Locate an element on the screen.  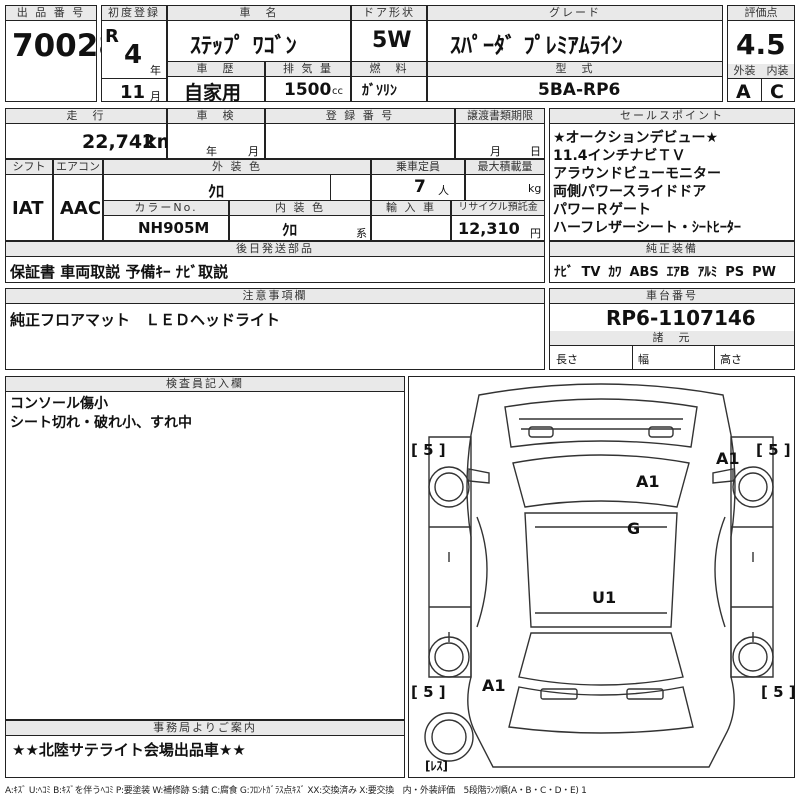
grade-box: グレード ｽﾊﾟｰﾀﾞ ﾌﾟﾚﾐｱﾑﾗｲﾝ is located at coordinates (575, 33).